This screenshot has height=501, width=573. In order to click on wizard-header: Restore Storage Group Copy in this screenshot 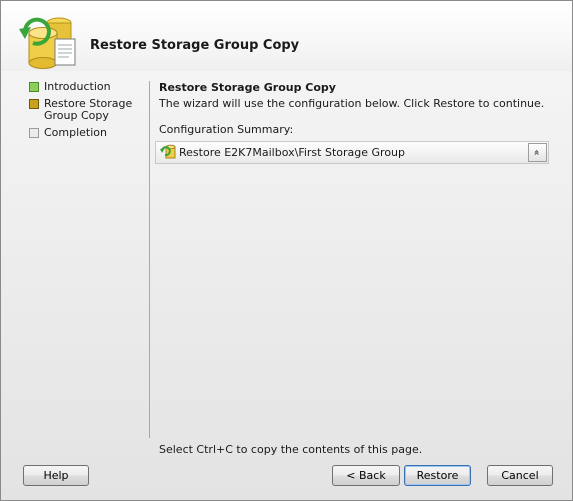, I will do `click(286, 36)`.